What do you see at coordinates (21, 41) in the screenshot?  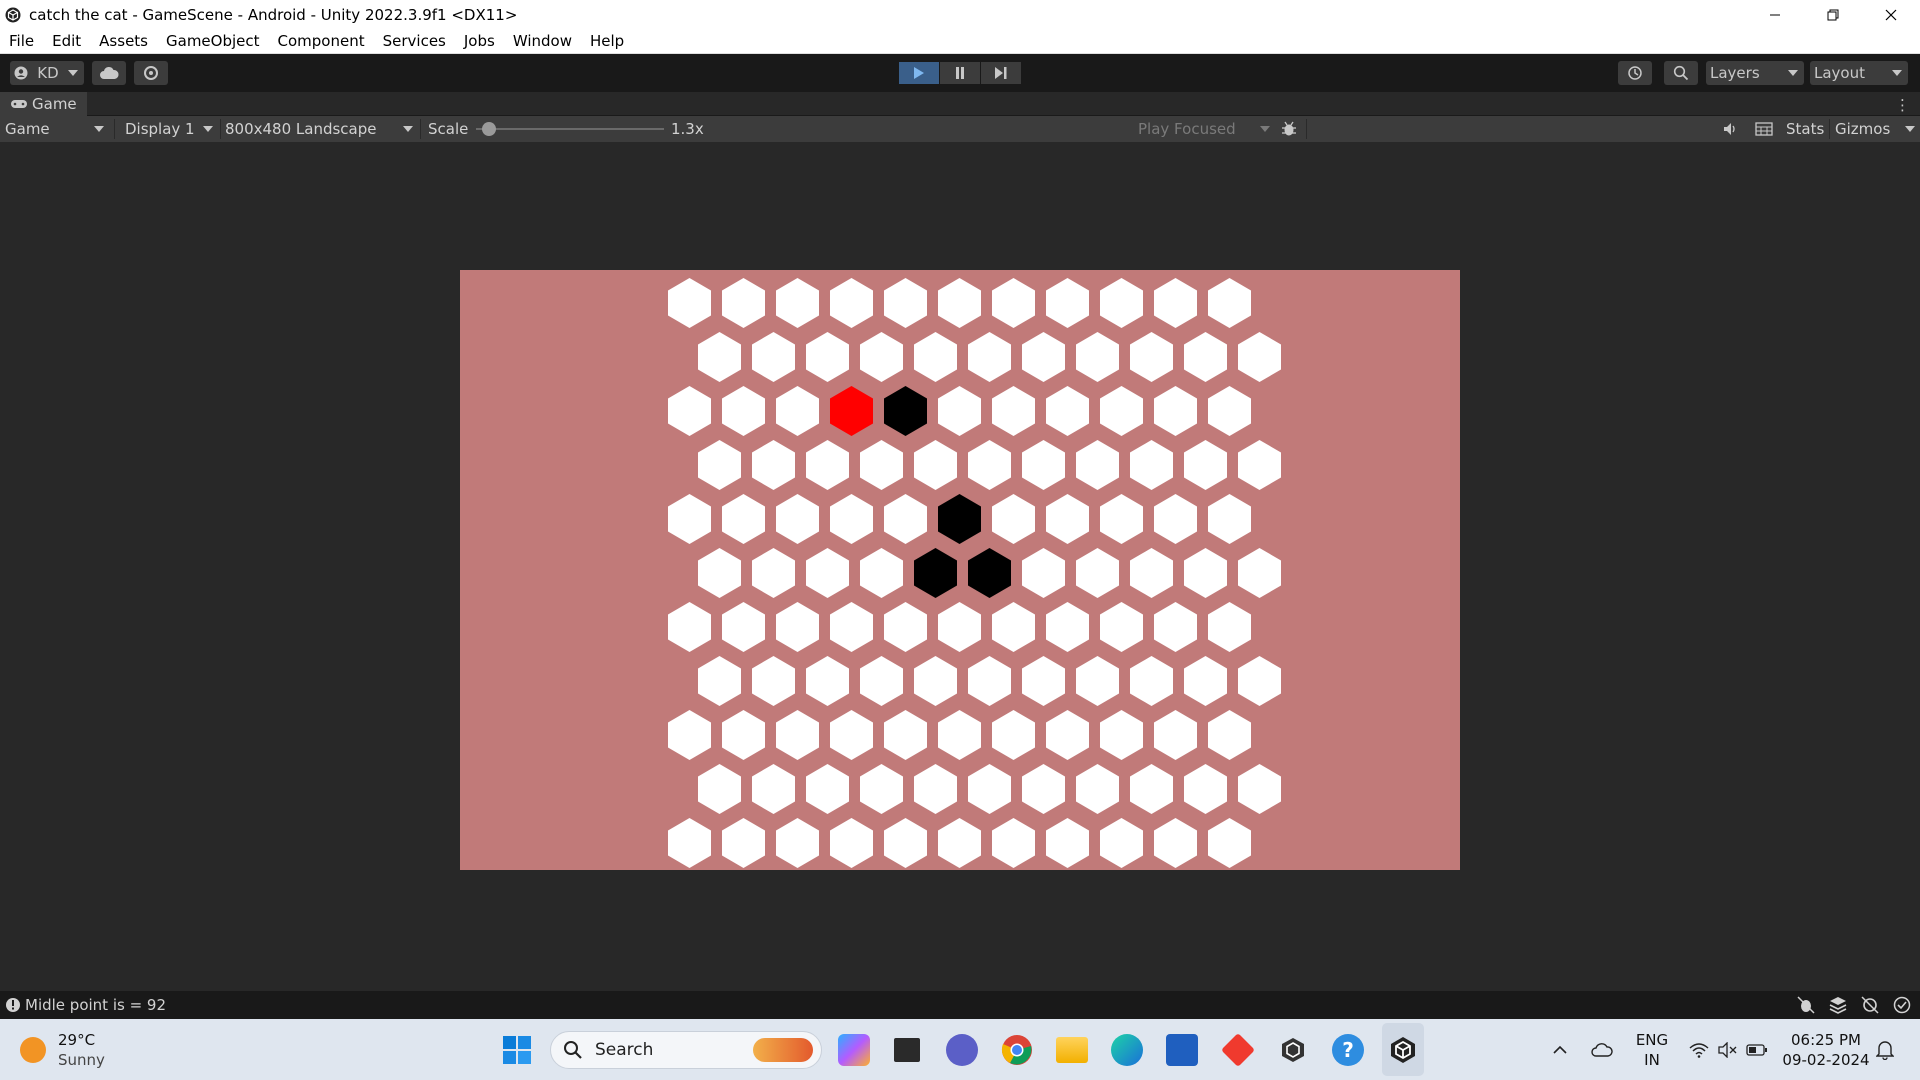 I see `menu-file: File` at bounding box center [21, 41].